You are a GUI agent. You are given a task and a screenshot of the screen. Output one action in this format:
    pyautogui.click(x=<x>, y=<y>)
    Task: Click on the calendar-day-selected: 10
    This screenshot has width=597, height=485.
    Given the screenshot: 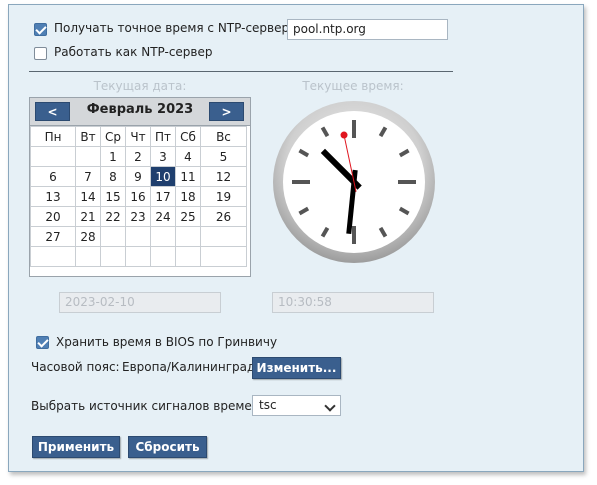 What is the action you would take?
    pyautogui.click(x=163, y=176)
    